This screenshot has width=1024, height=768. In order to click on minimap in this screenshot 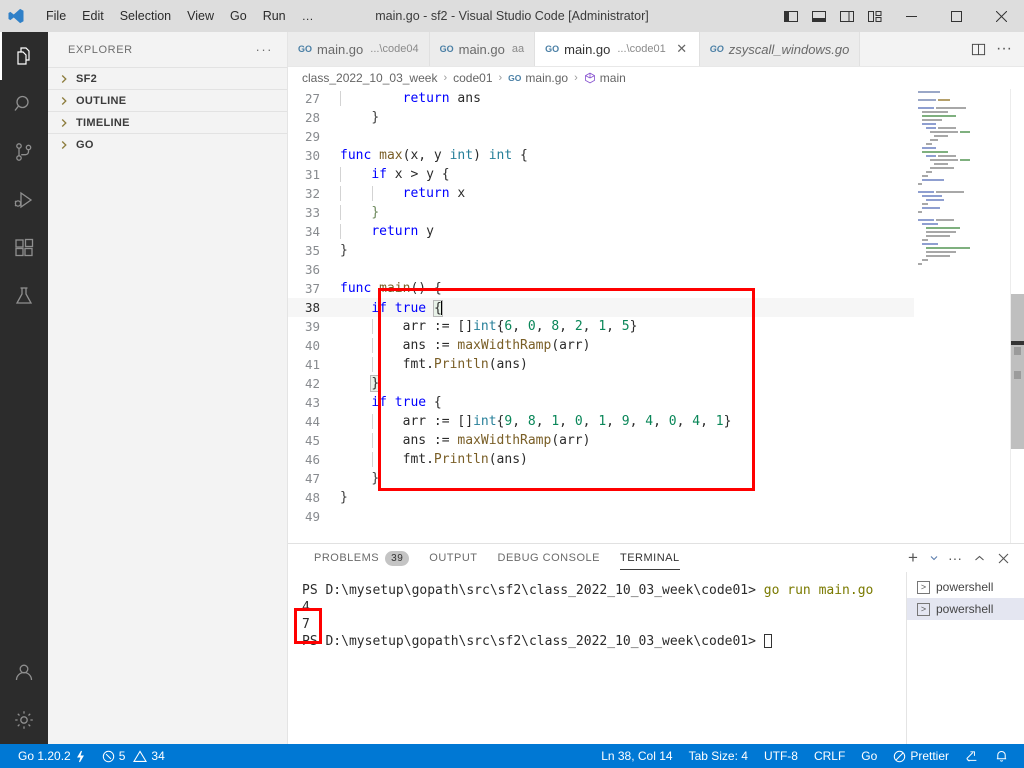, I will do `click(962, 316)`.